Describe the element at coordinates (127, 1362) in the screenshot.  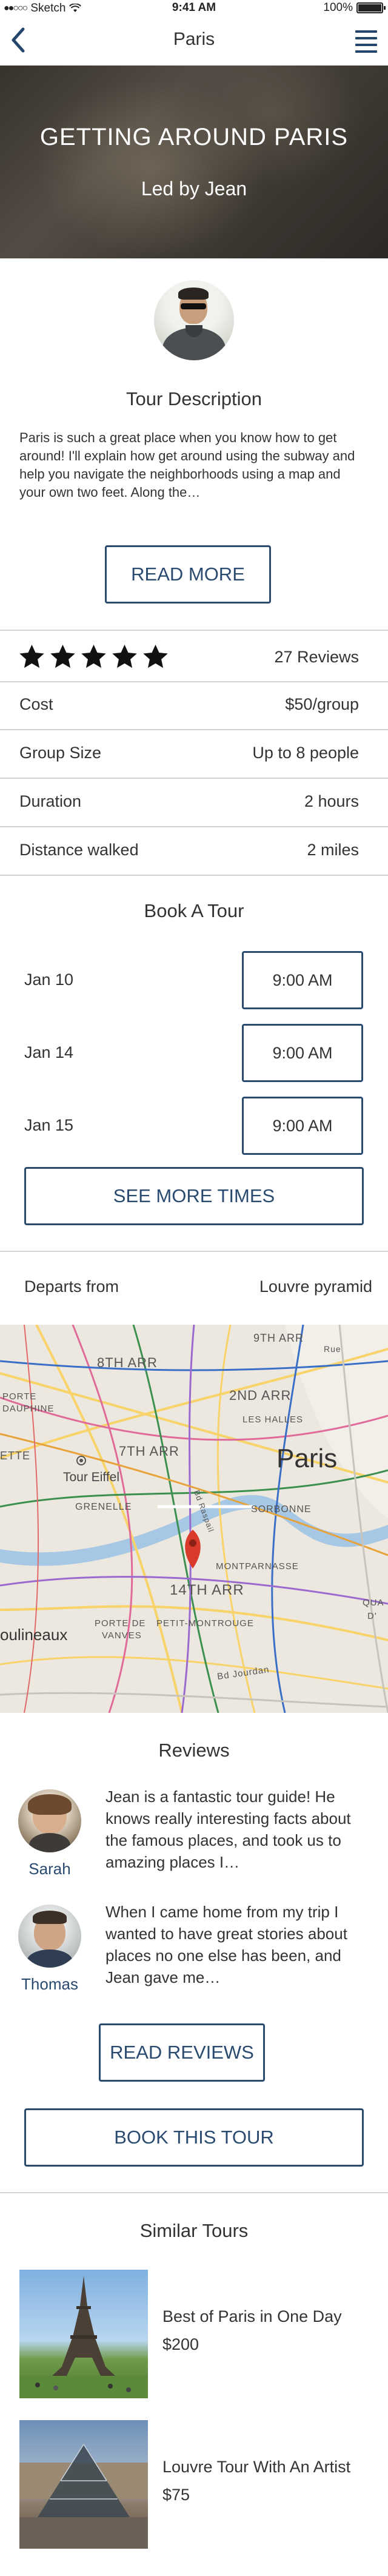
I see `map-label: 8TH ARR` at that location.